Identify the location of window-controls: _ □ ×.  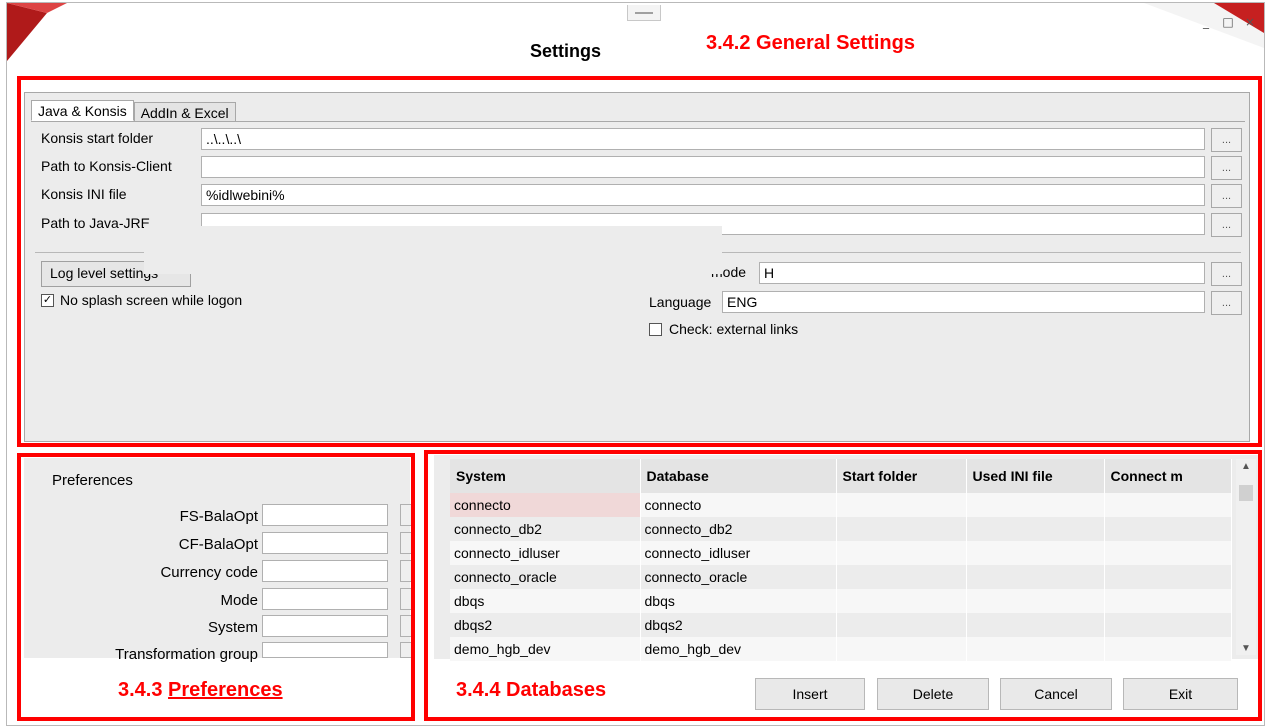
(1228, 22).